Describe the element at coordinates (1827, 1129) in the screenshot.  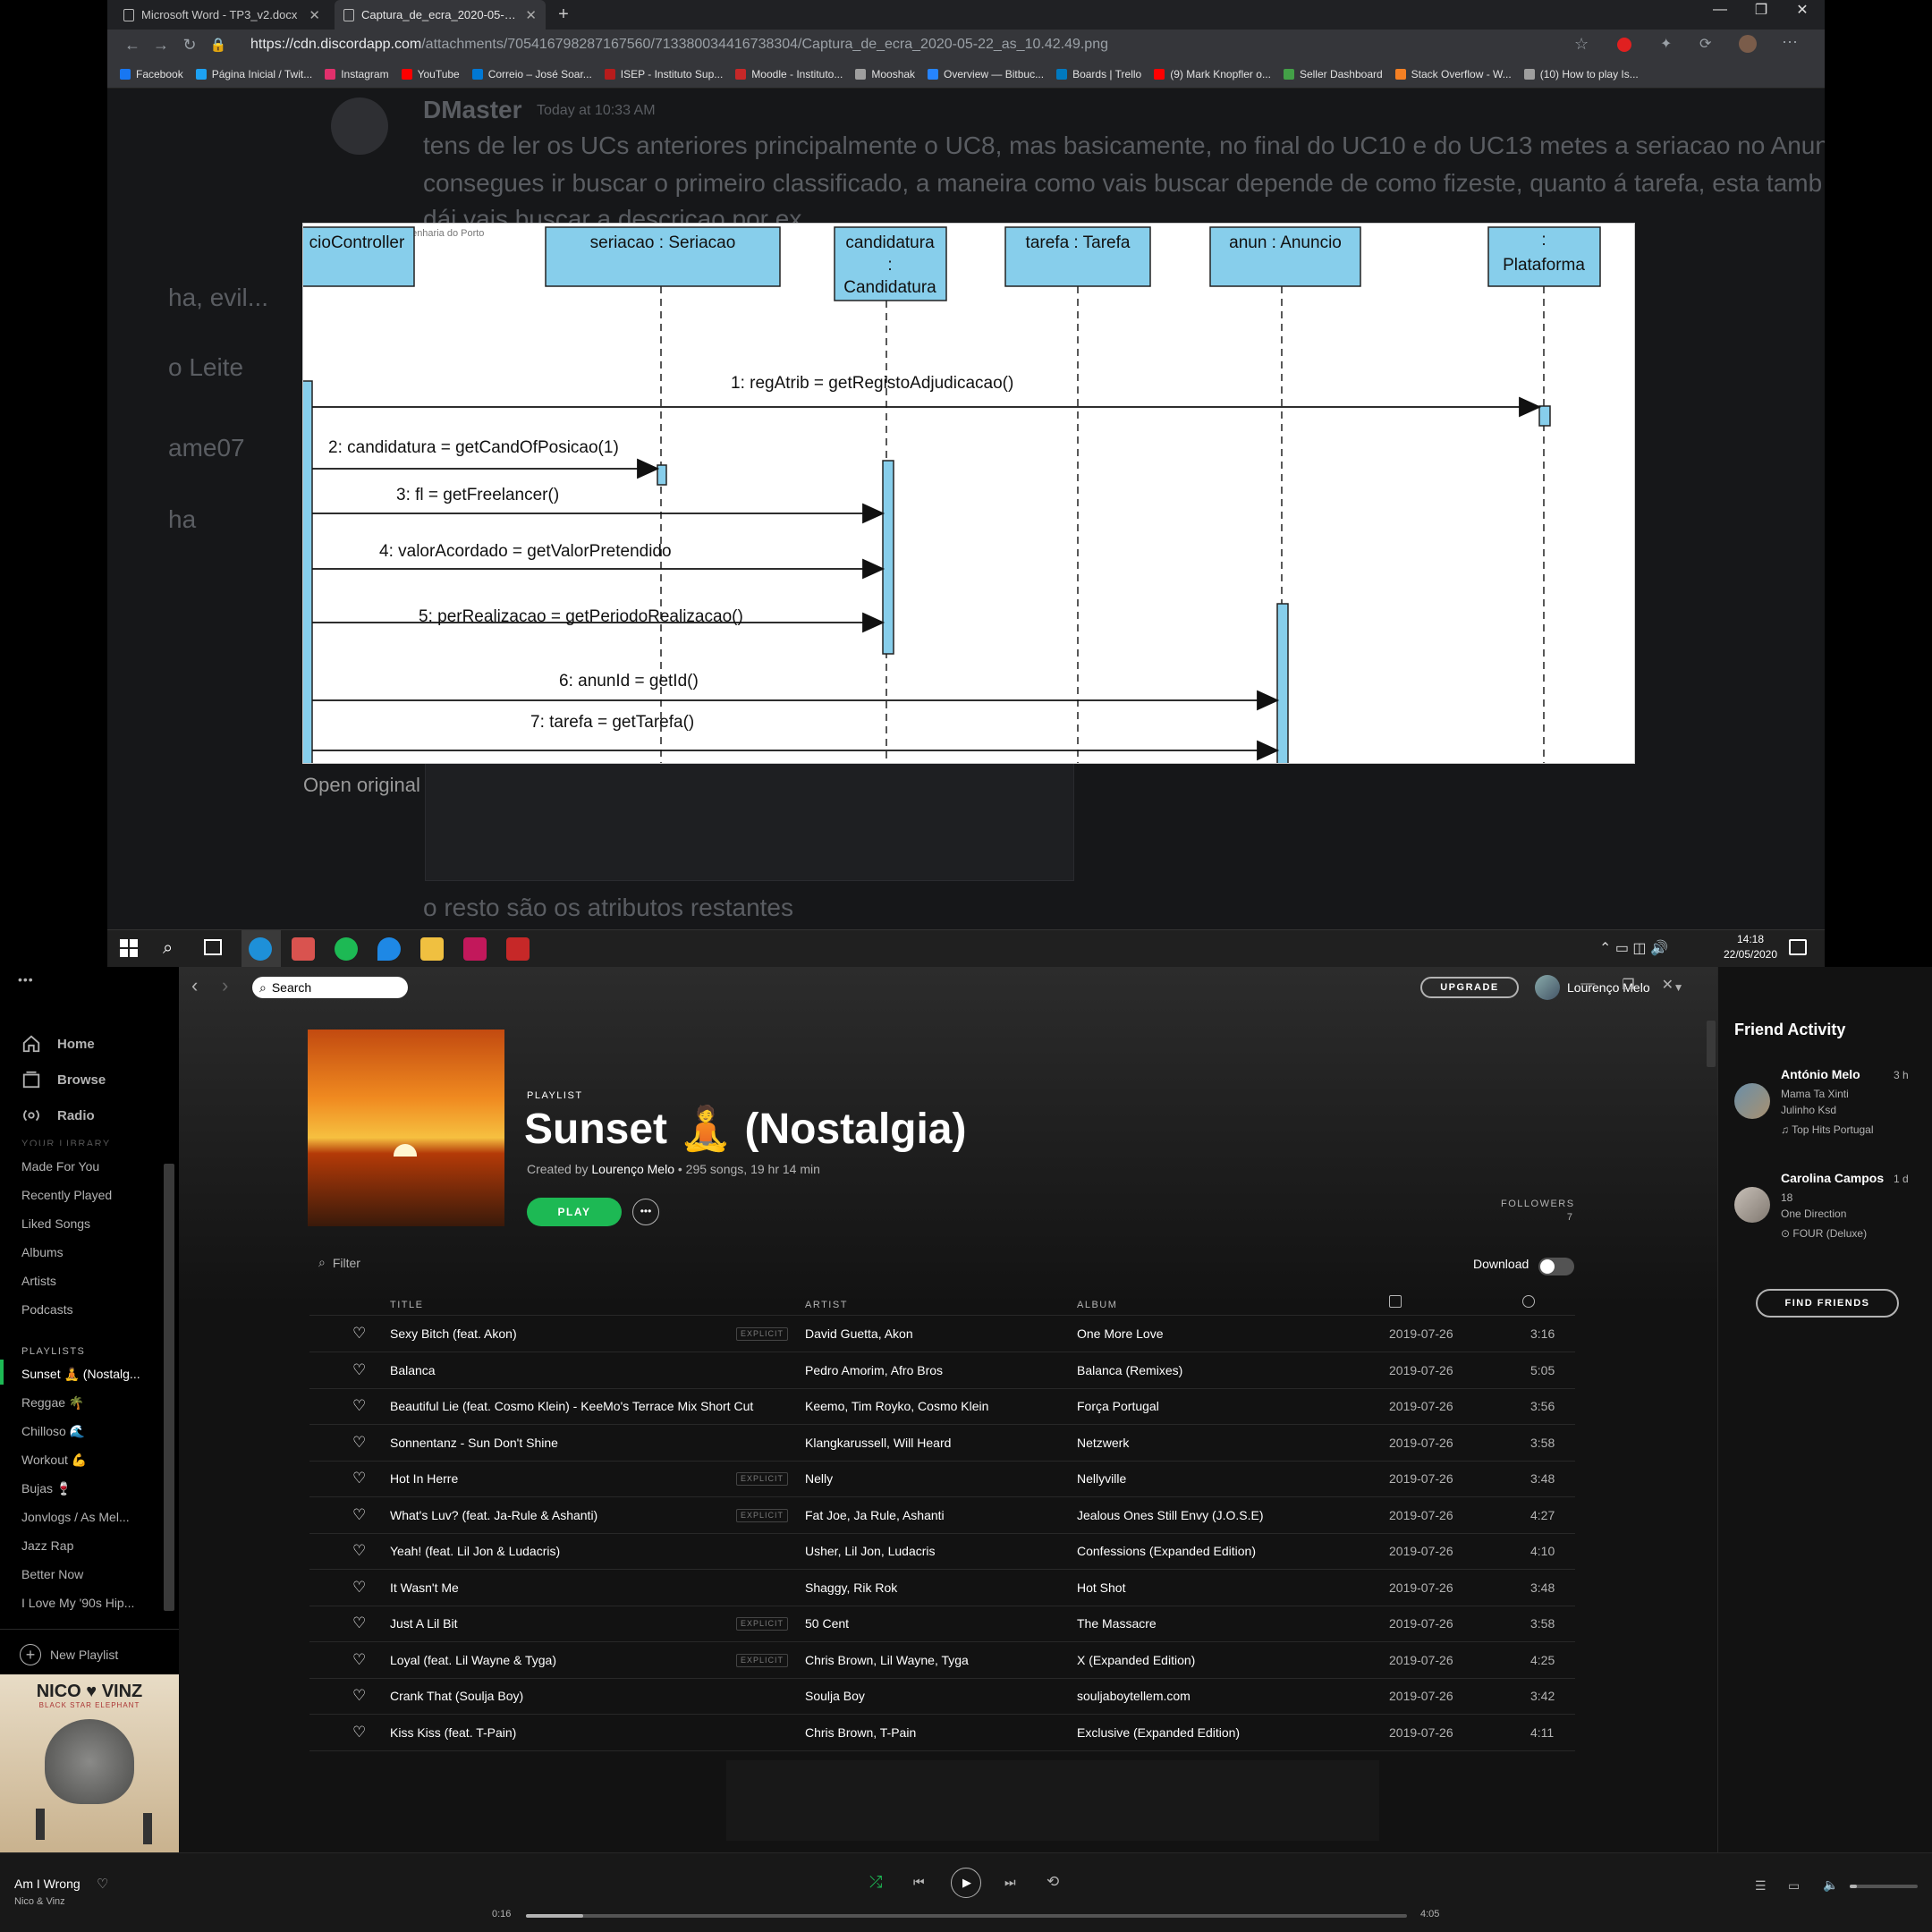
I see `friend-context: ♫ Top Hits Portugal` at that location.